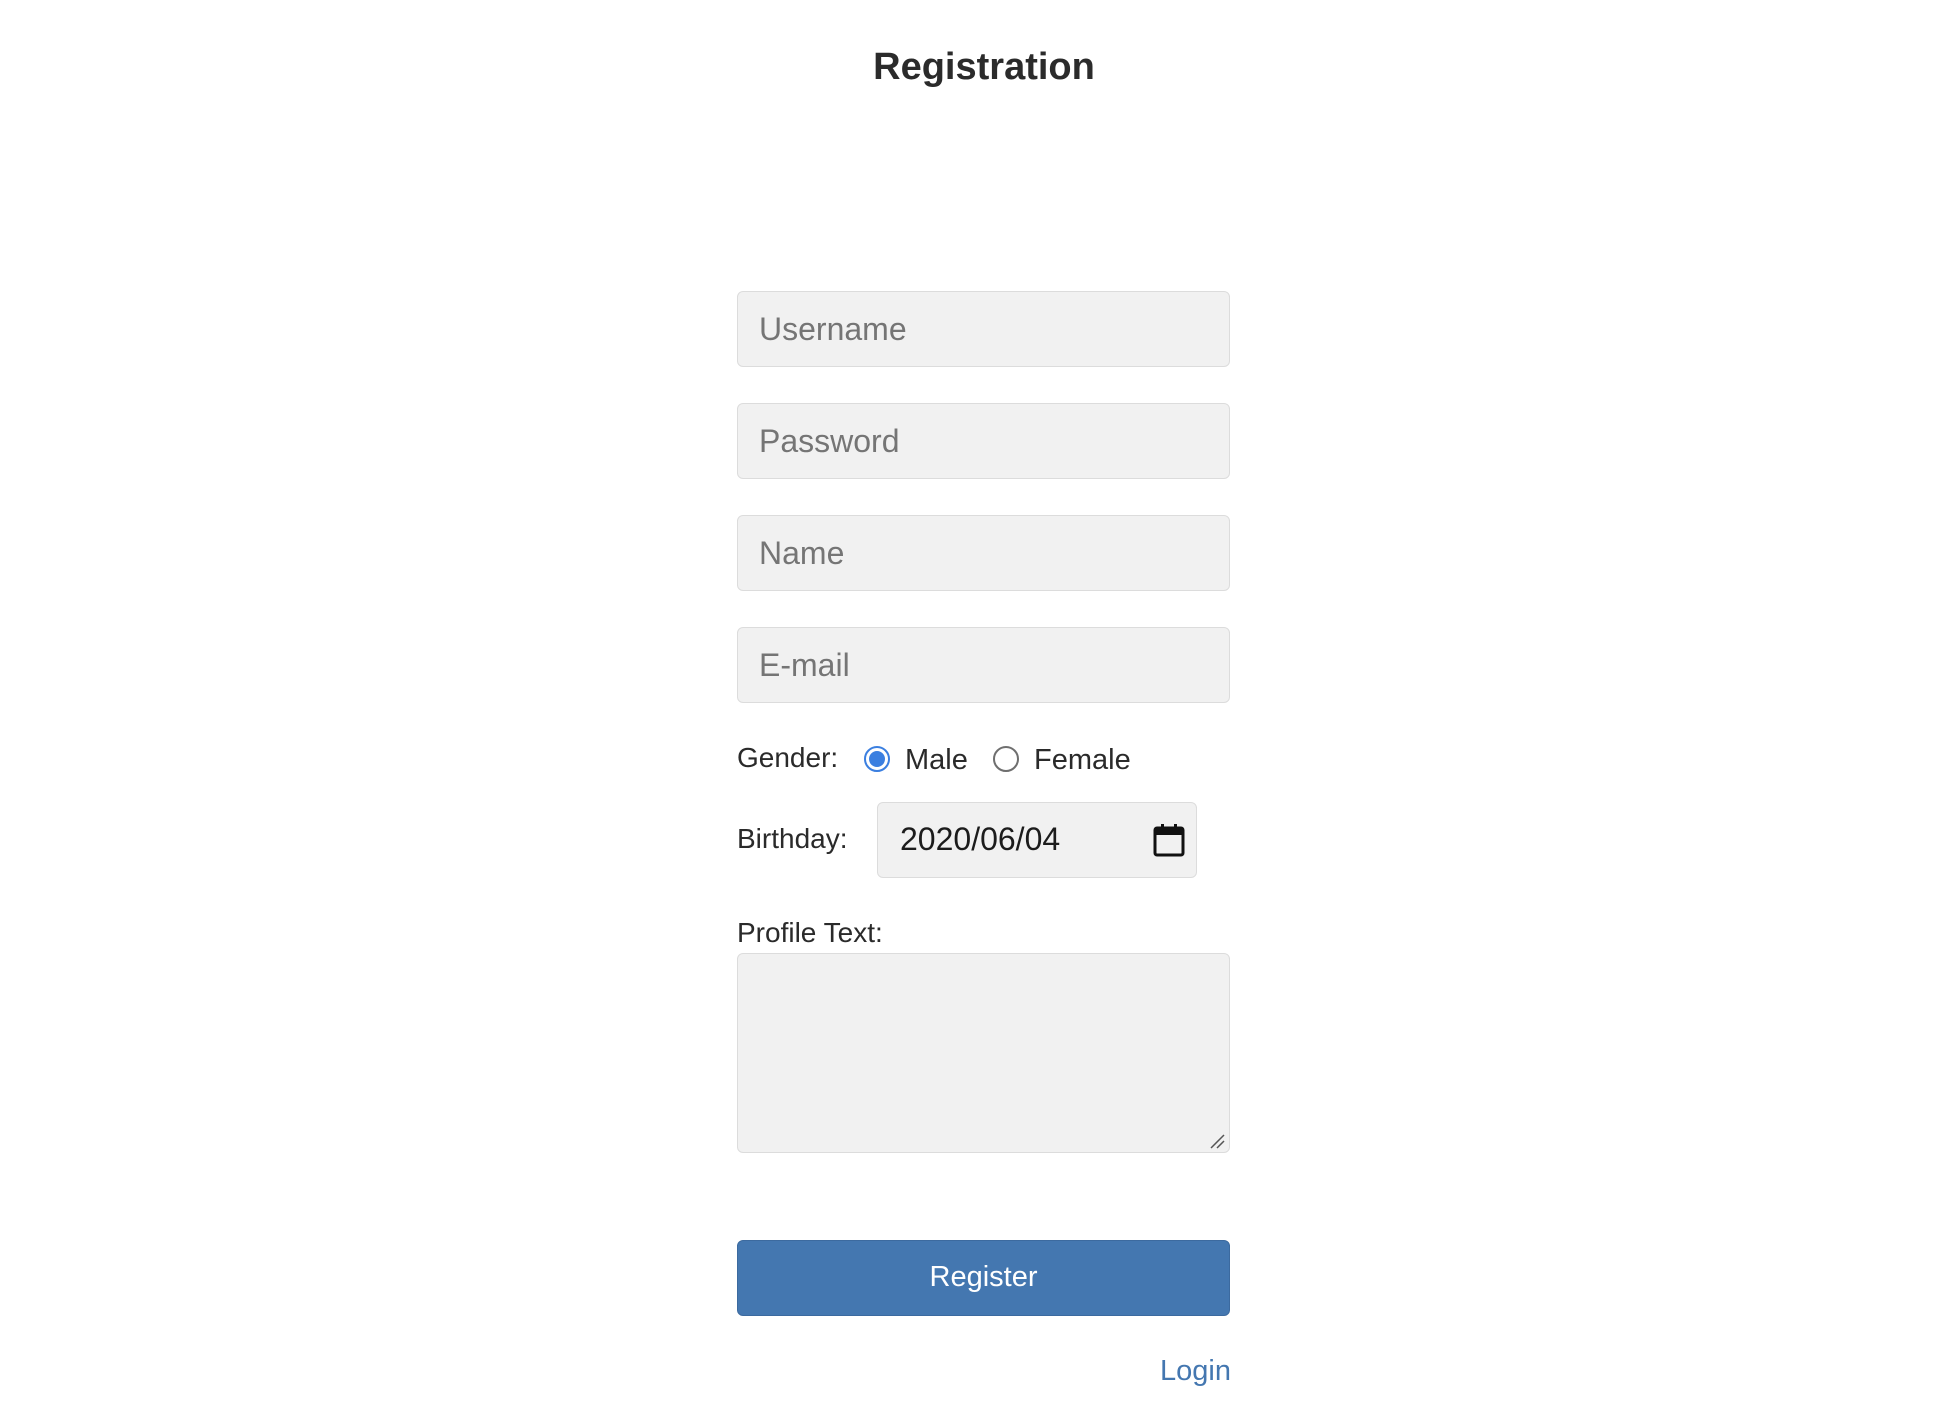 The width and height of the screenshot is (1958, 1402). Describe the element at coordinates (984, 67) in the screenshot. I see `page-title: Registration` at that location.